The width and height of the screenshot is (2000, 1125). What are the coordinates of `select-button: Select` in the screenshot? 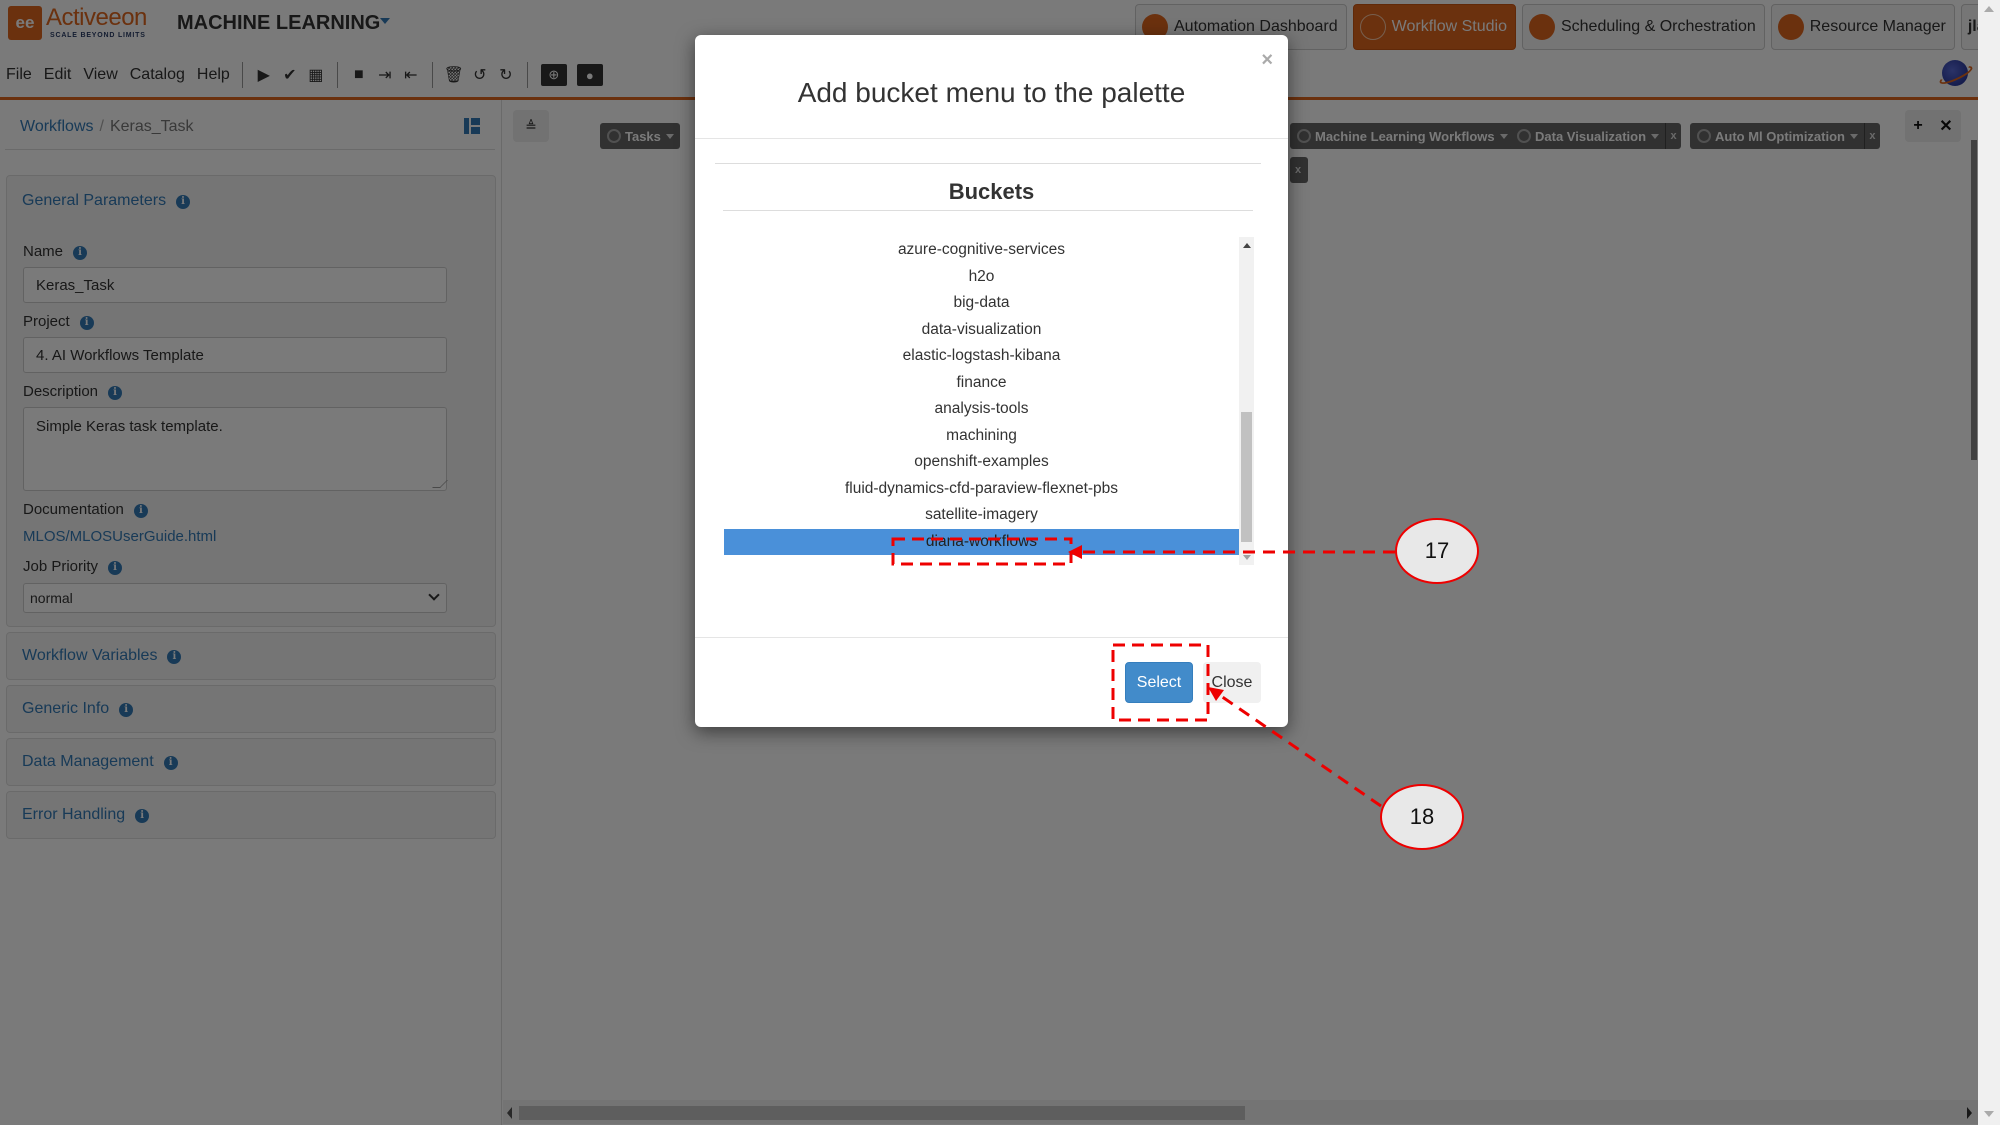 It's located at (1159, 682).